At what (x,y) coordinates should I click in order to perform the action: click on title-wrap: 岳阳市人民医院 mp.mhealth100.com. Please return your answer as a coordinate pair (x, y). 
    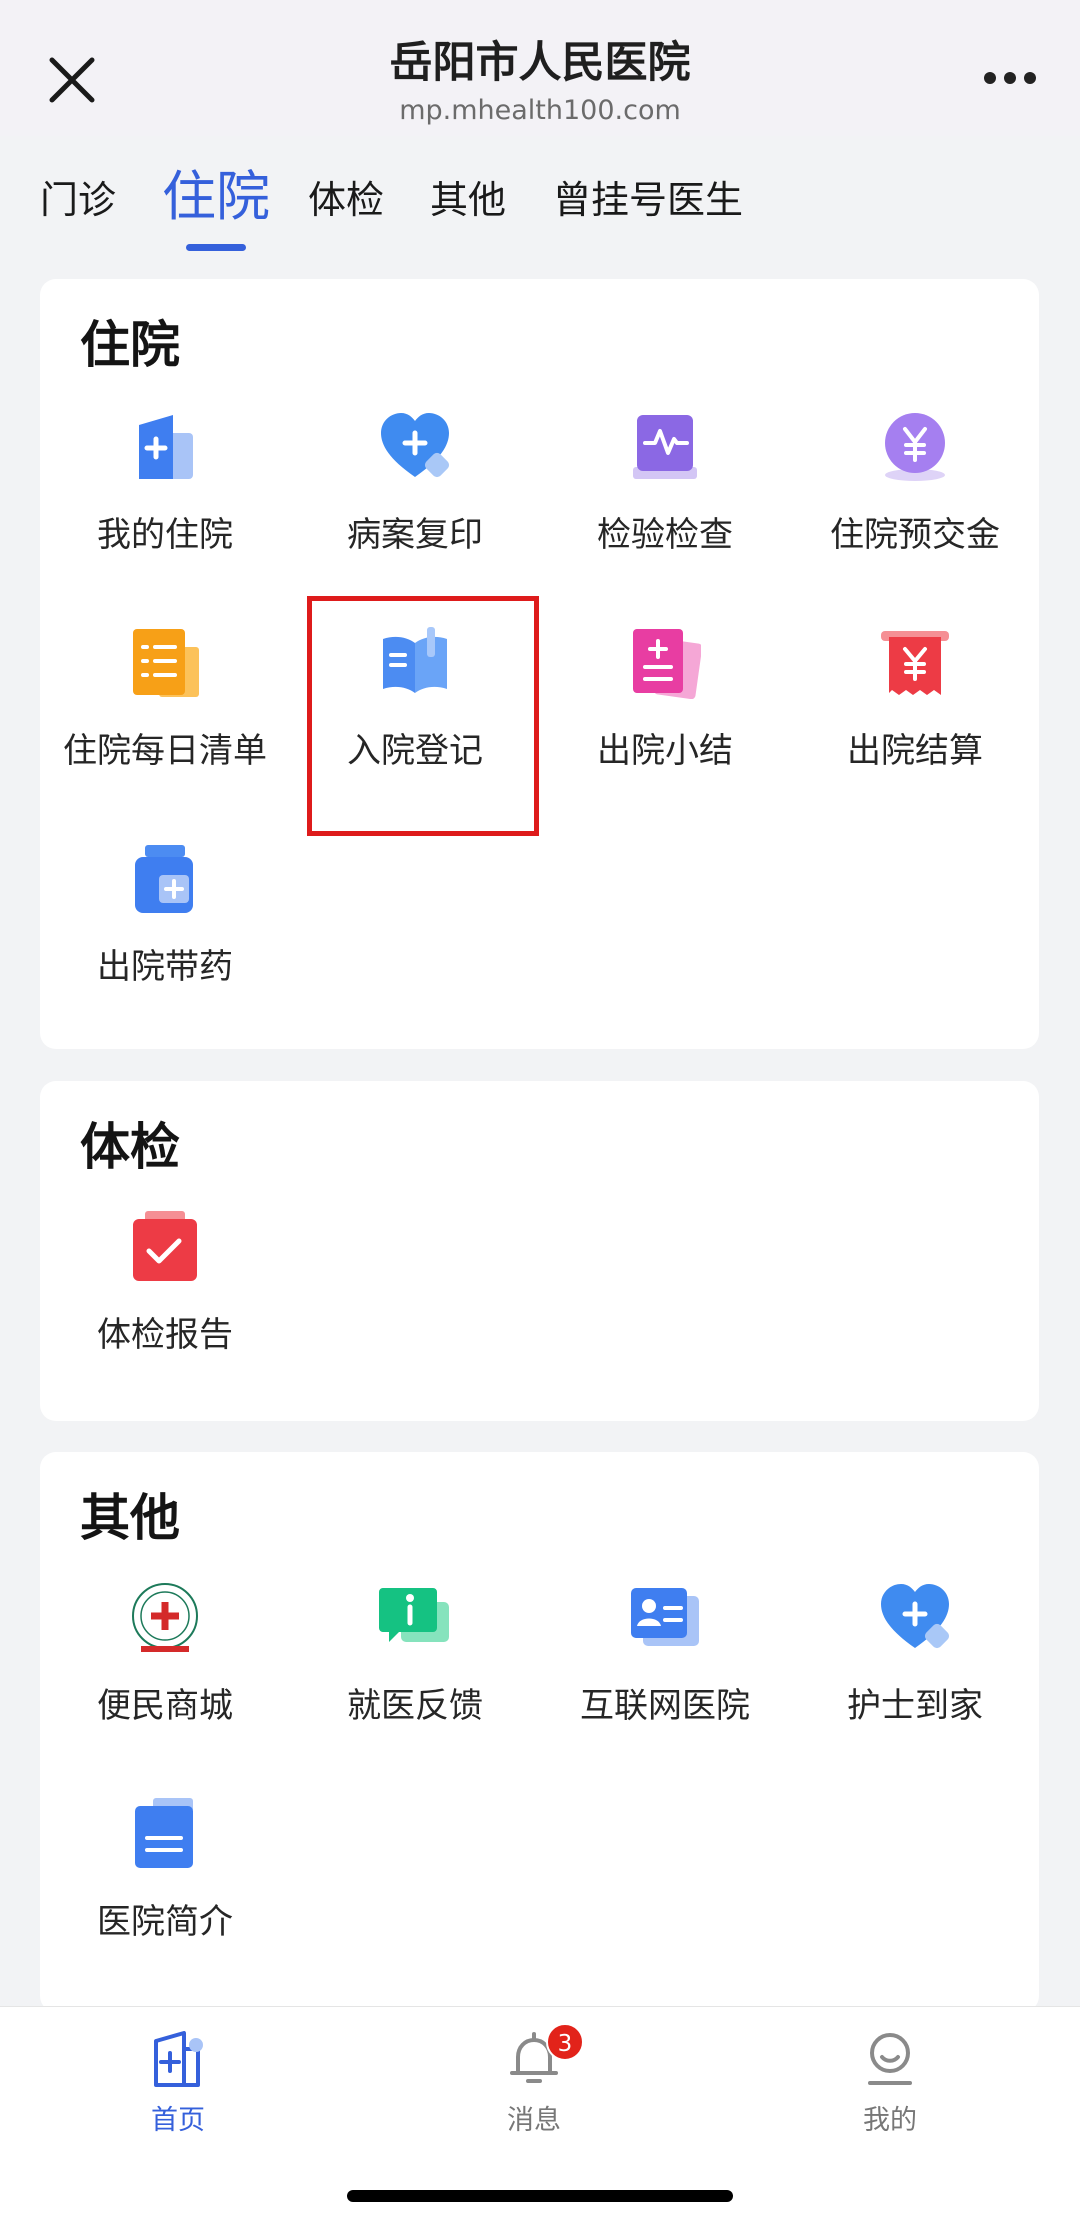
    Looking at the image, I should click on (540, 82).